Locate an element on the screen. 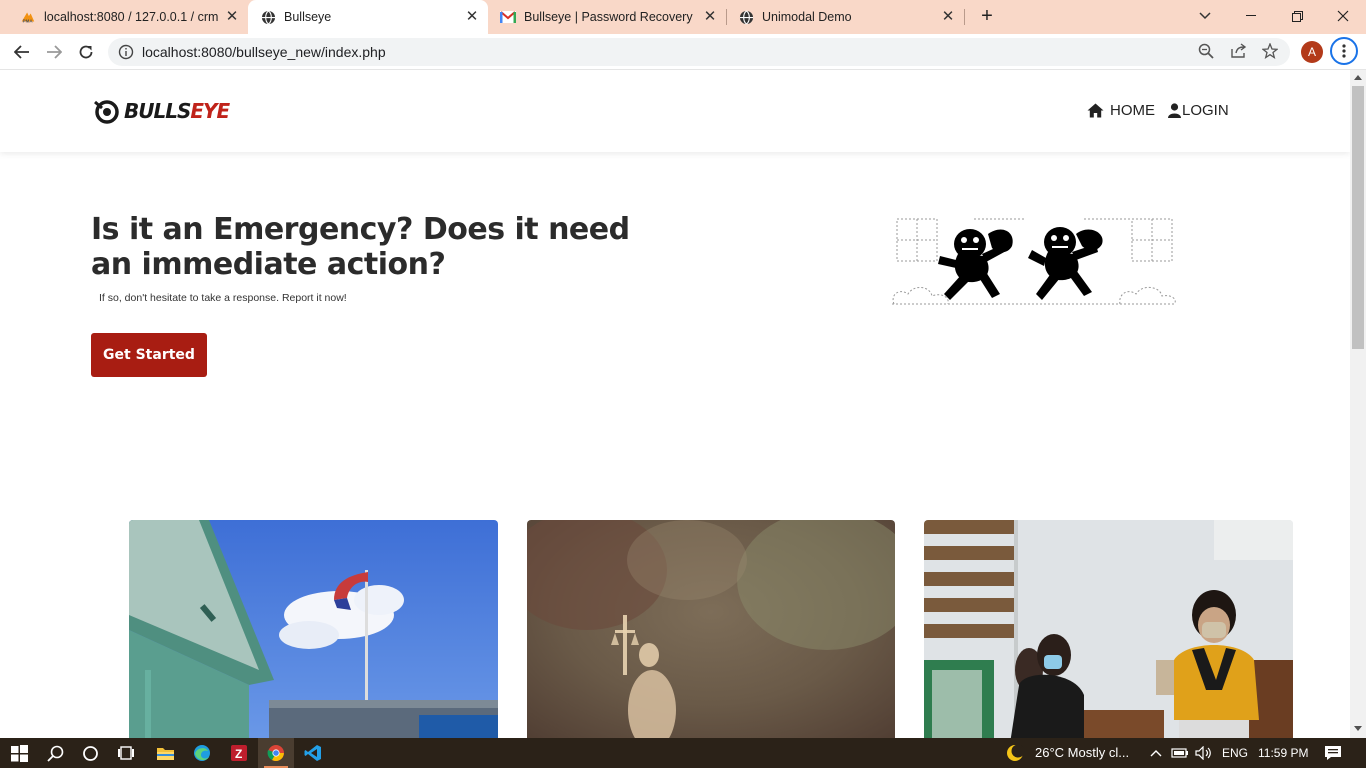 Image resolution: width=1366 pixels, height=768 pixels. weather-moon-icon is located at coordinates (1015, 753).